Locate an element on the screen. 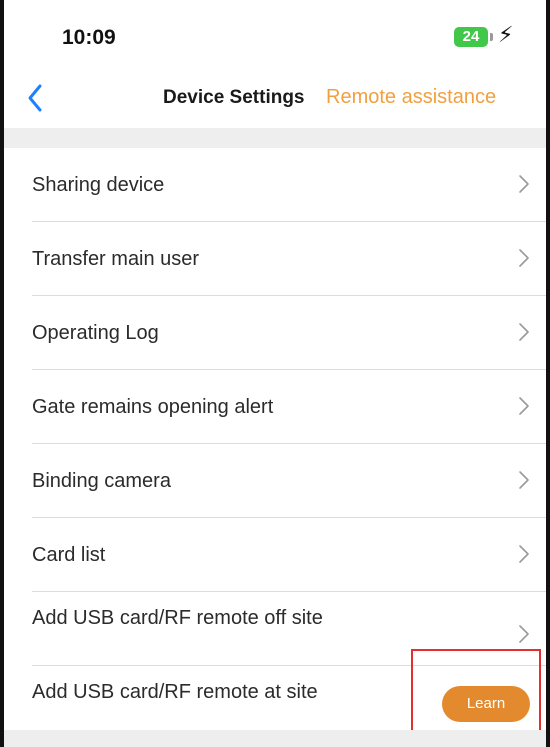 The image size is (550, 747). row-label: Transfer main user is located at coordinates (116, 259).